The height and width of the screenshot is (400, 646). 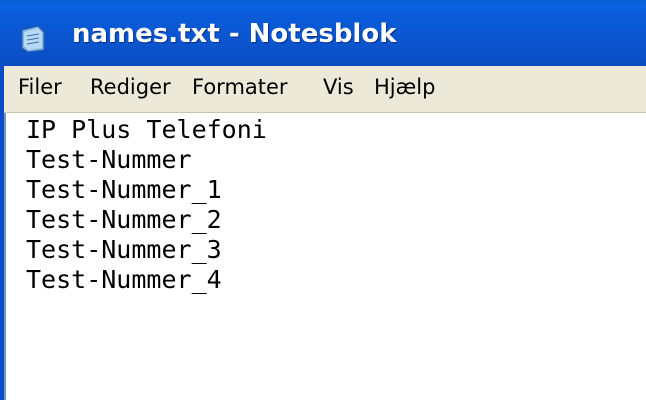 I want to click on text-line: IP Plus Telefoni, so click(x=146, y=129).